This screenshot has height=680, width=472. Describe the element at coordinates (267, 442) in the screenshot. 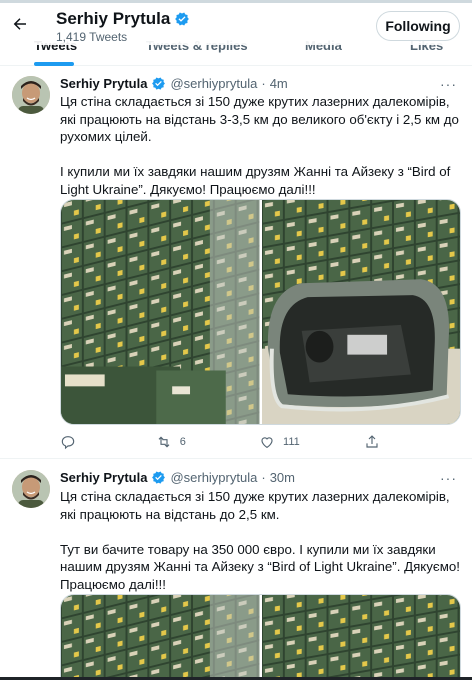

I see `like-icon` at that location.